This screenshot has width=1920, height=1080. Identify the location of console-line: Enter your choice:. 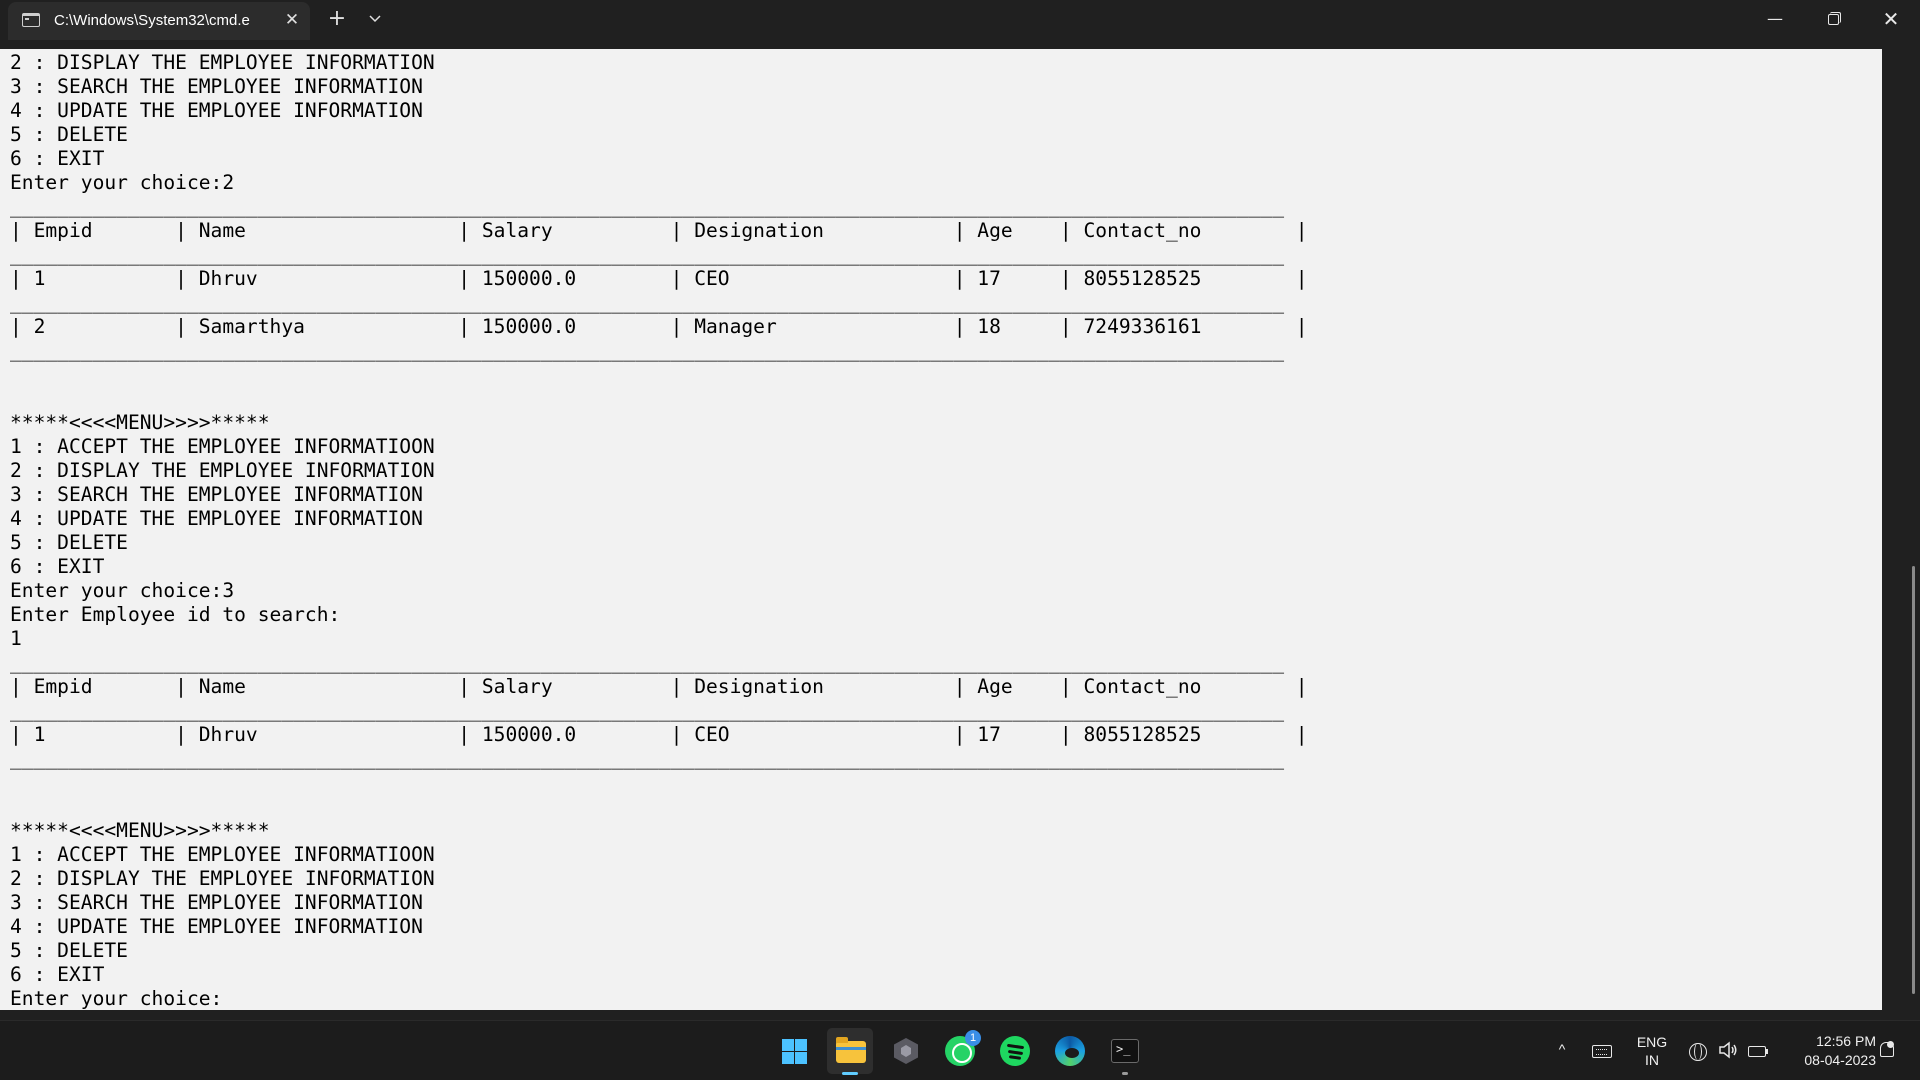
(116, 998).